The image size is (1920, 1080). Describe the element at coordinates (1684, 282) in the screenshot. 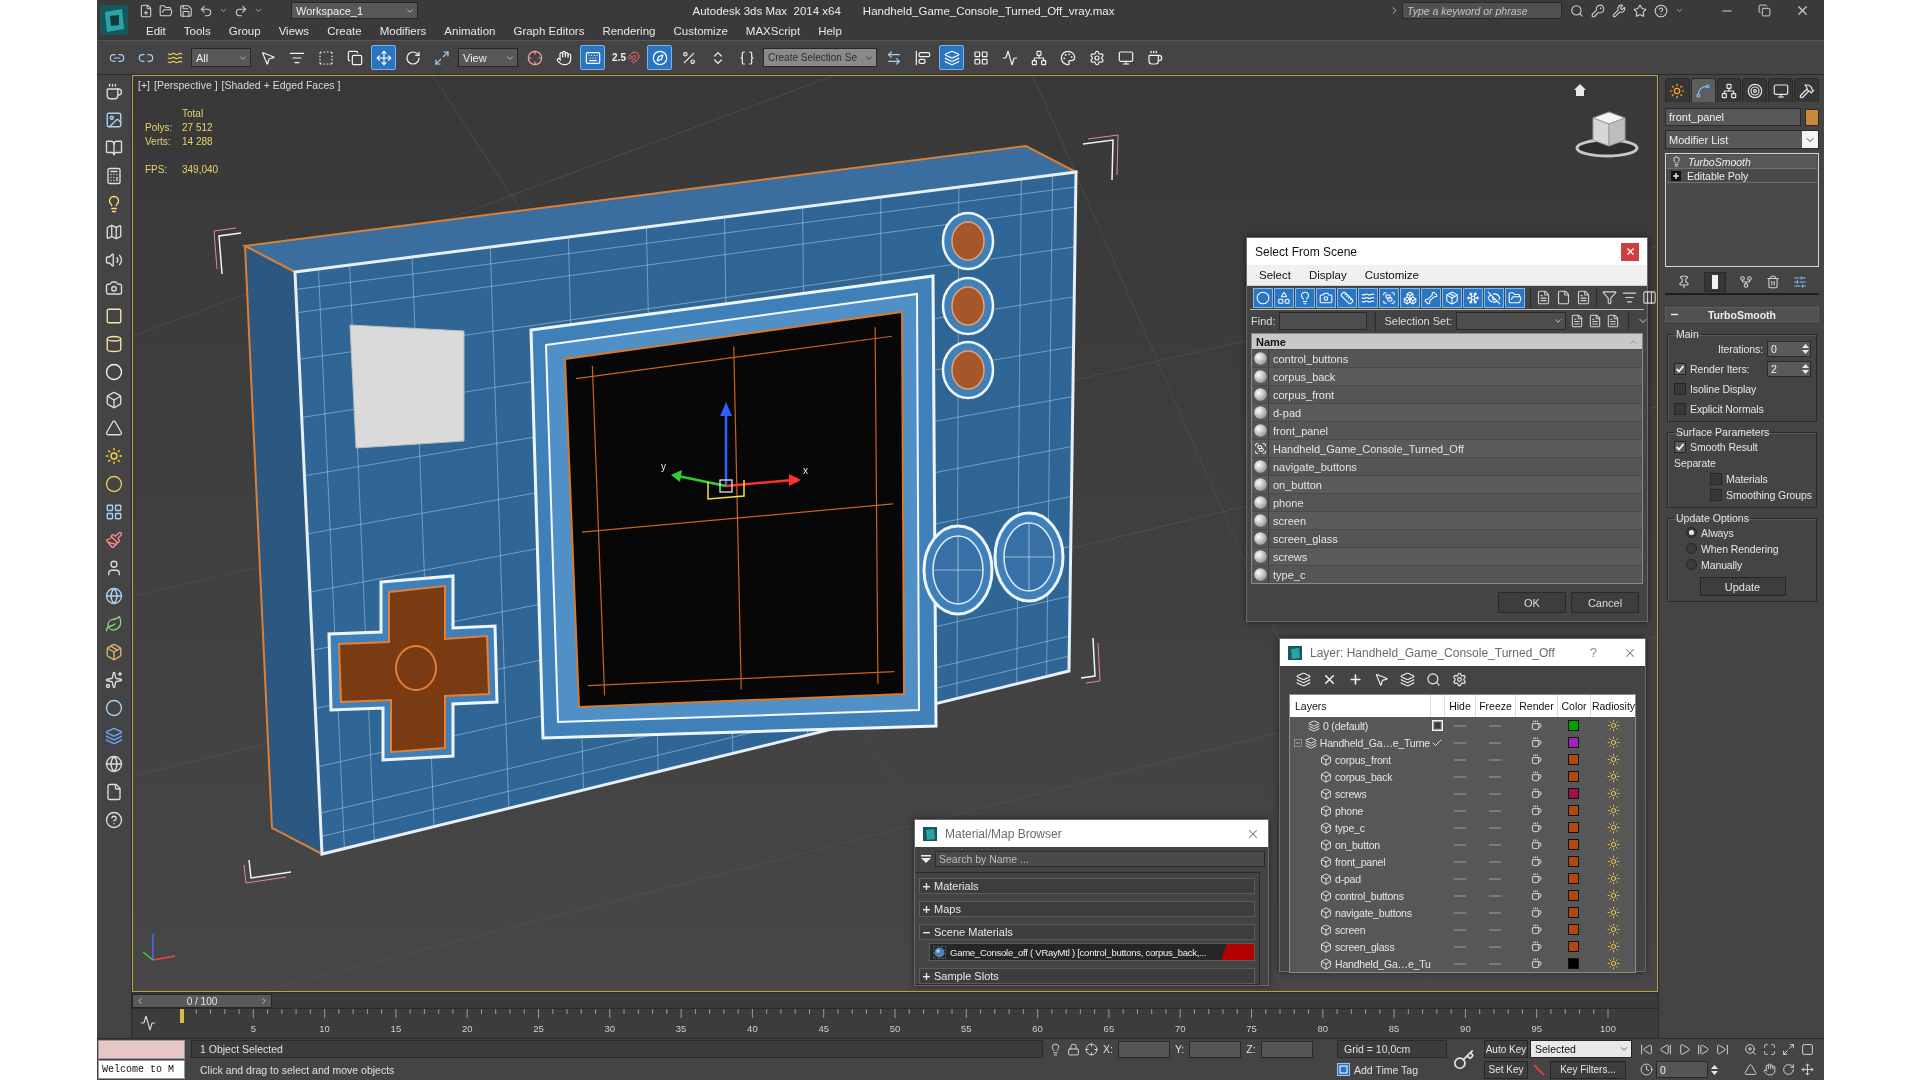

I see `pin-icon` at that location.